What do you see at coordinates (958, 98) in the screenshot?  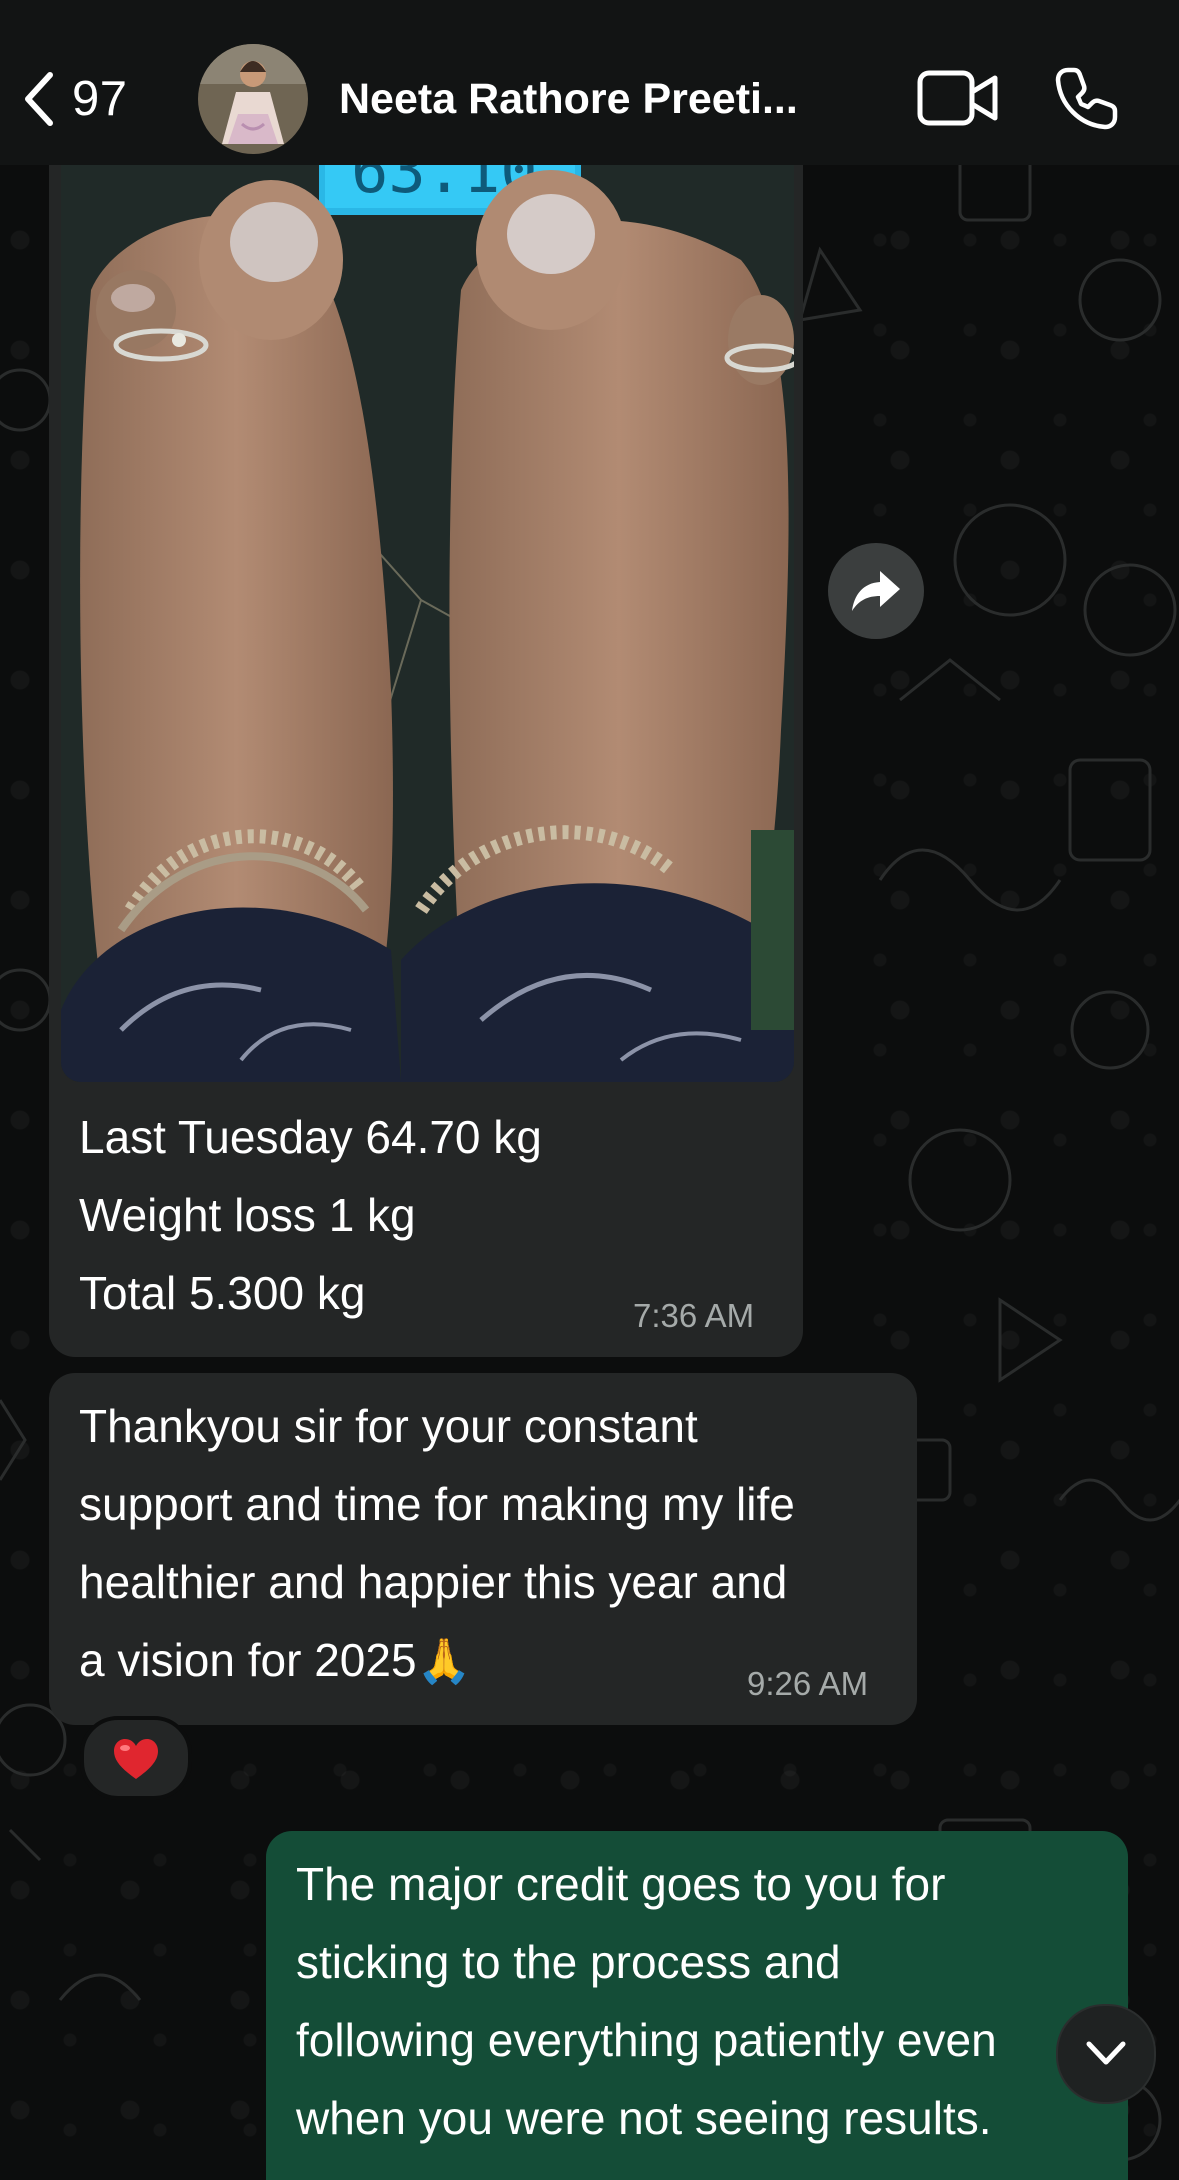 I see `video-camera-icon` at bounding box center [958, 98].